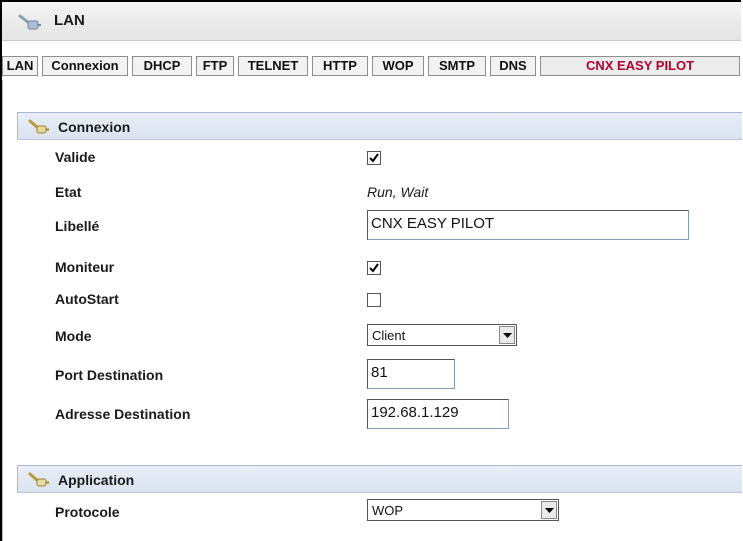 This screenshot has width=743, height=541. What do you see at coordinates (215, 66) in the screenshot?
I see `tab-ftp: FTP` at bounding box center [215, 66].